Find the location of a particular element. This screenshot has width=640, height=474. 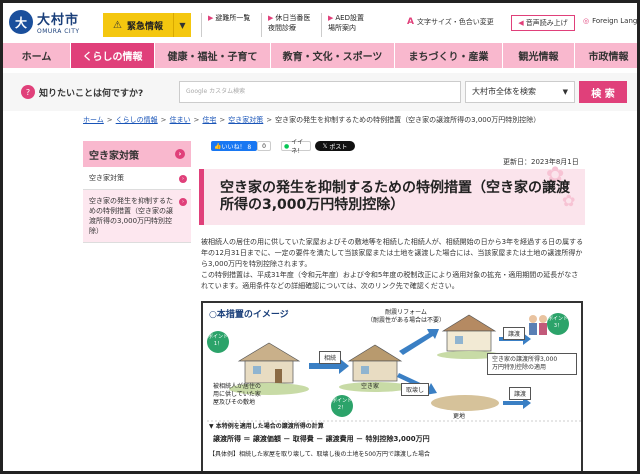

foreign-language-link: ◎ Foreign Language is located at coordinates (610, 21).